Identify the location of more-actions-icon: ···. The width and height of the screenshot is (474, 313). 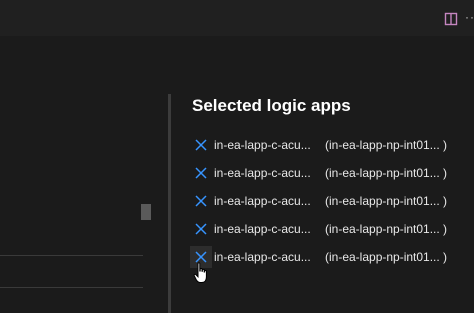
(469, 17).